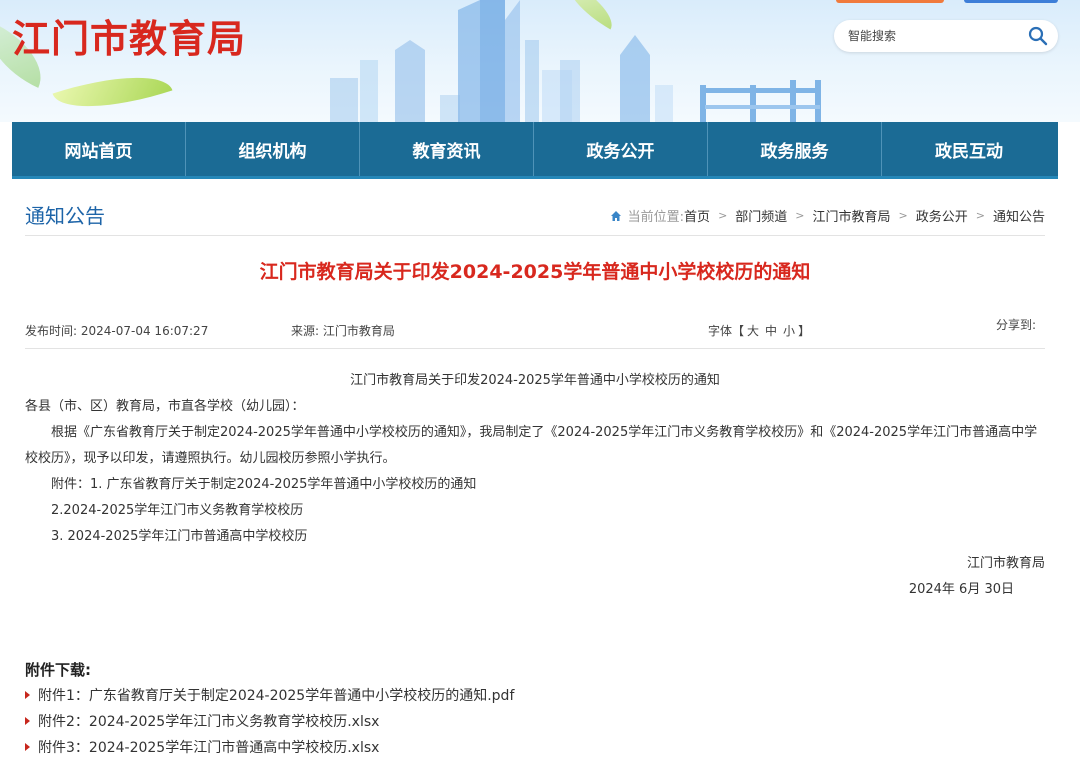 This screenshot has width=1080, height=778. What do you see at coordinates (933, 36) in the screenshot?
I see `search-input` at bounding box center [933, 36].